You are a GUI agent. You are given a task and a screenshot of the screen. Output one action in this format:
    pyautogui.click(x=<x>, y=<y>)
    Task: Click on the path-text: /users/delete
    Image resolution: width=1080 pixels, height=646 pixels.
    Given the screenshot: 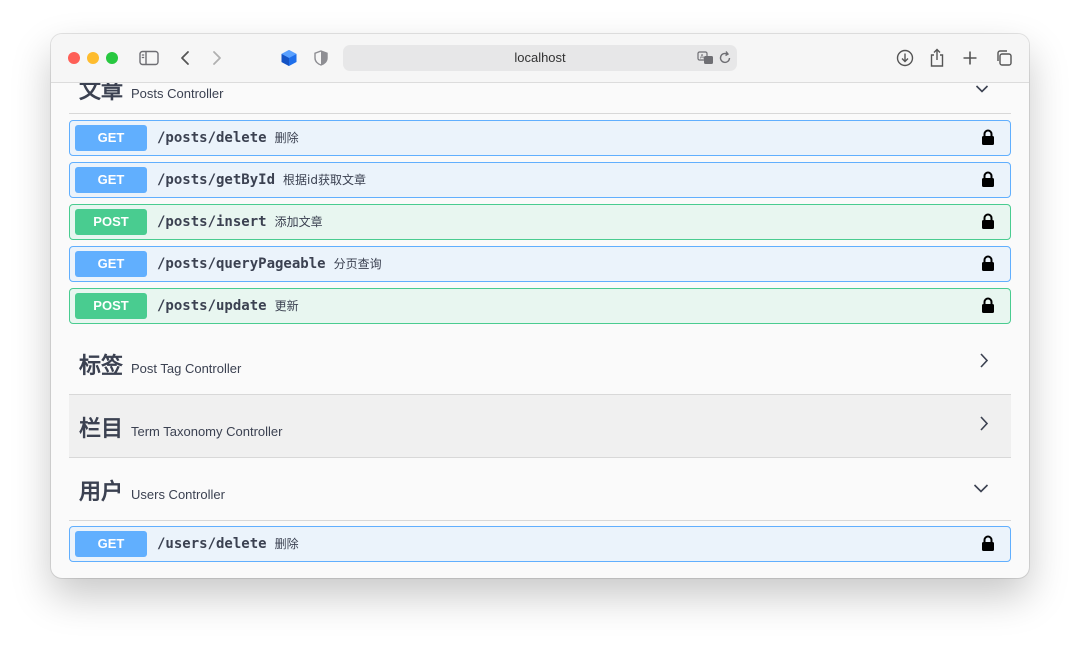 What is the action you would take?
    pyautogui.click(x=212, y=544)
    